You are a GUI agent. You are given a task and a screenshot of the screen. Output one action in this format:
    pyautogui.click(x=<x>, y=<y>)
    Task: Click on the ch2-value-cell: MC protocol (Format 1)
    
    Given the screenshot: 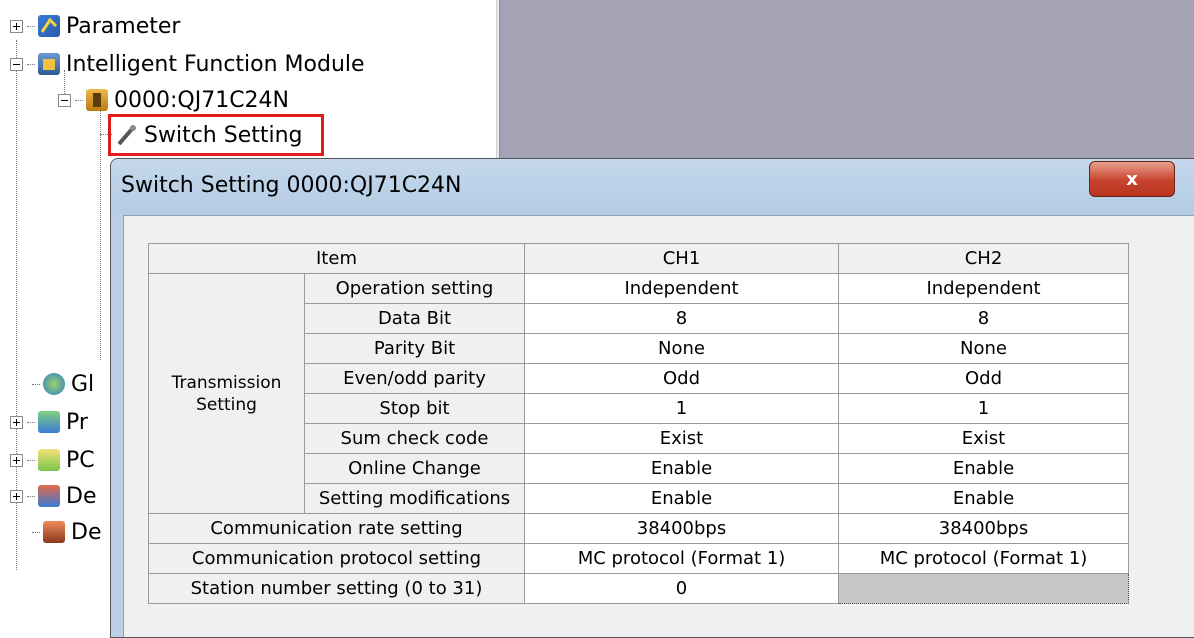 What is the action you would take?
    pyautogui.click(x=983, y=558)
    